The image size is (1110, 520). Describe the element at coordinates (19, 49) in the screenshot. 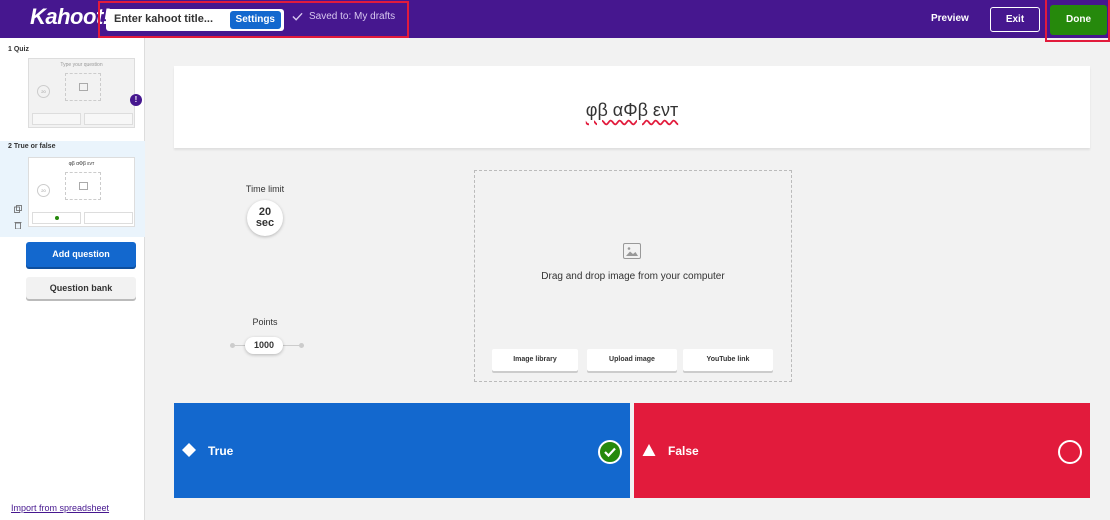

I see `slide-label: 1 Quiz` at that location.